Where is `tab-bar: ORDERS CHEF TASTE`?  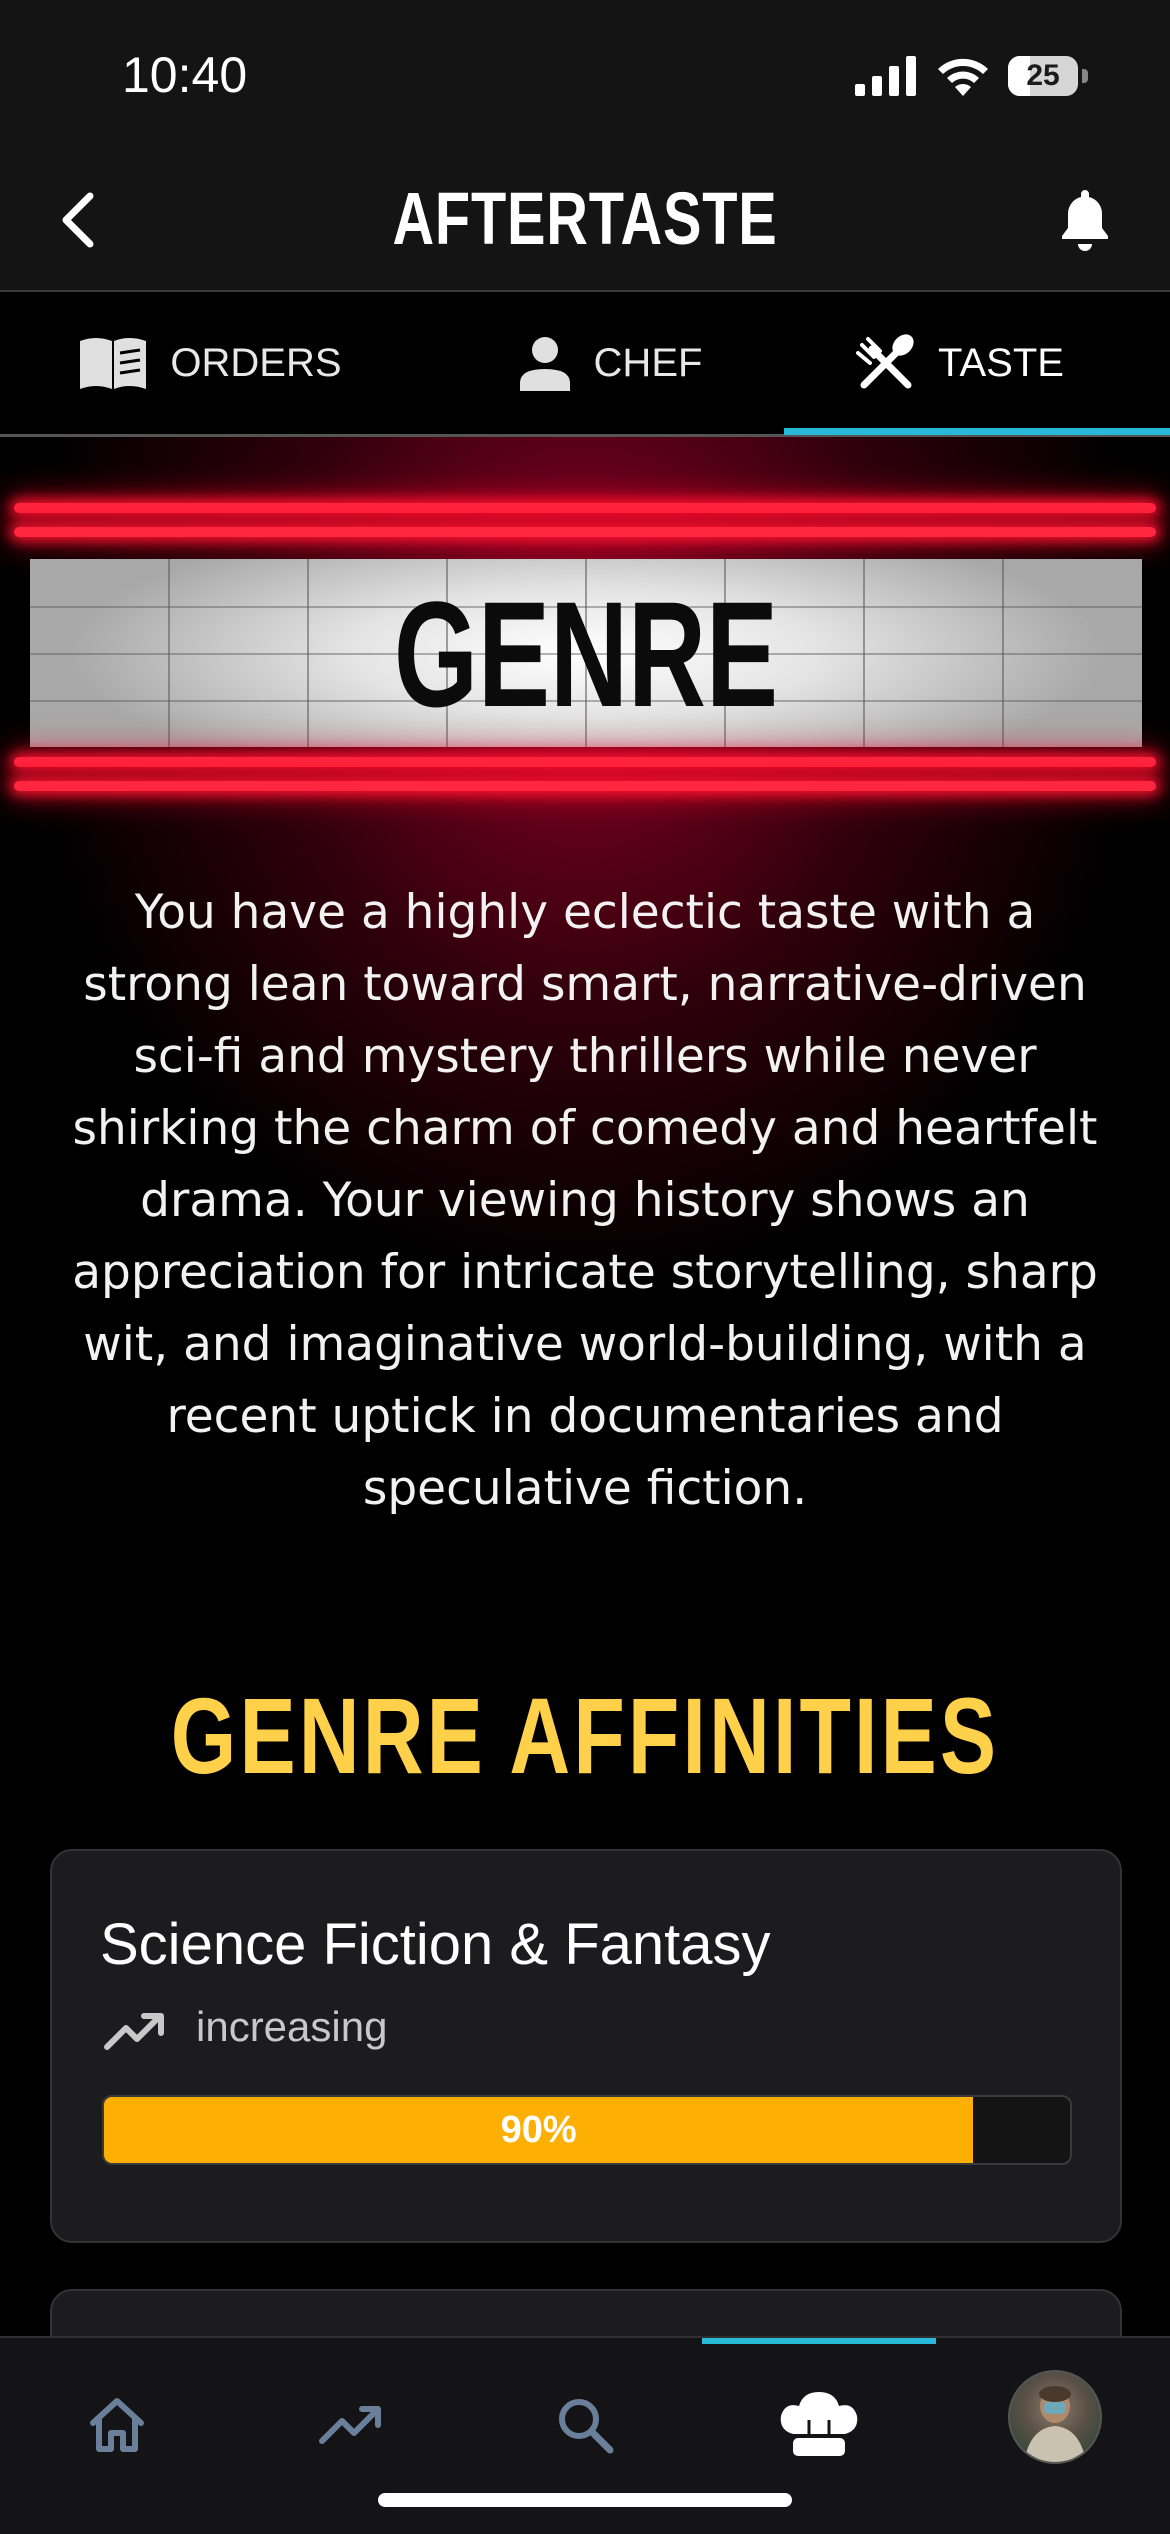
tab-bar: ORDERS CHEF TASTE is located at coordinates (585, 364).